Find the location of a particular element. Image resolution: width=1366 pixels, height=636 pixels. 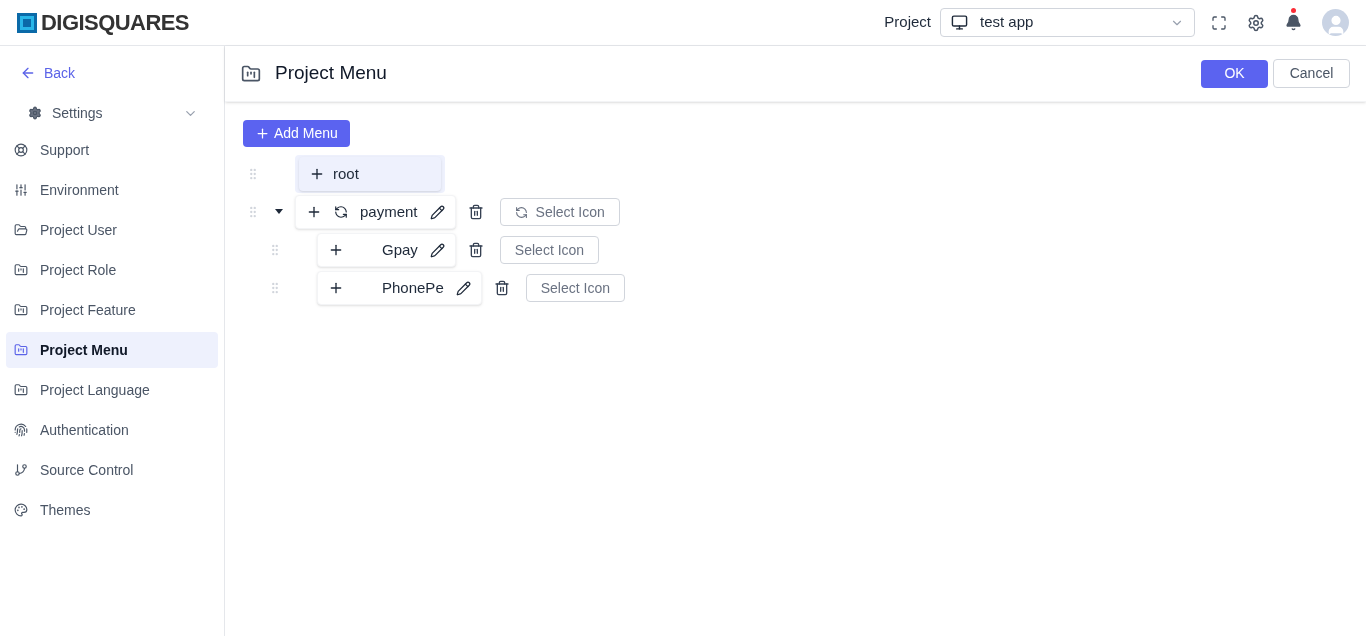

monitor-icon is located at coordinates (959, 22).